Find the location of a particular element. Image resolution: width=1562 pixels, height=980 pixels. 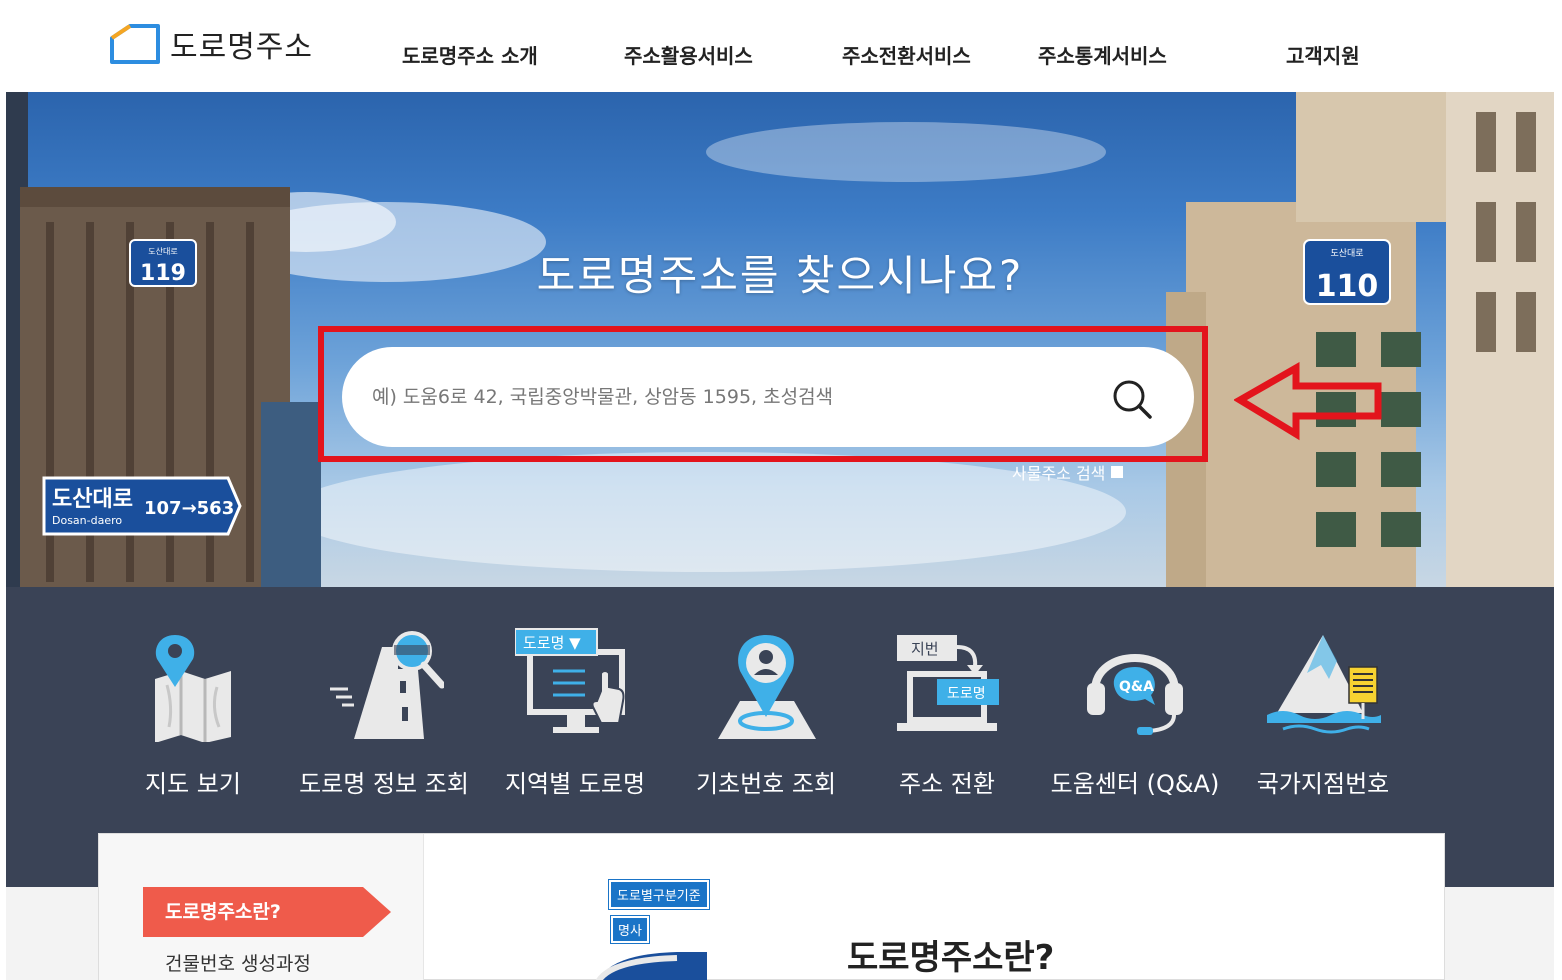

headset-icon: Q&A is located at coordinates (1135, 684).